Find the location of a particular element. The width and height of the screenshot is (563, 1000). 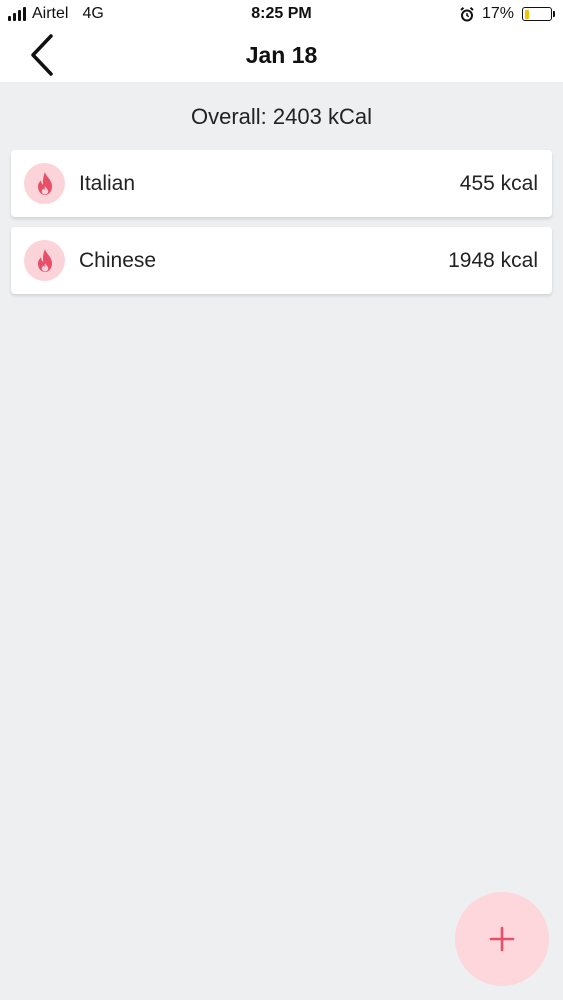

status-time: 8:25 PM is located at coordinates (281, 13).